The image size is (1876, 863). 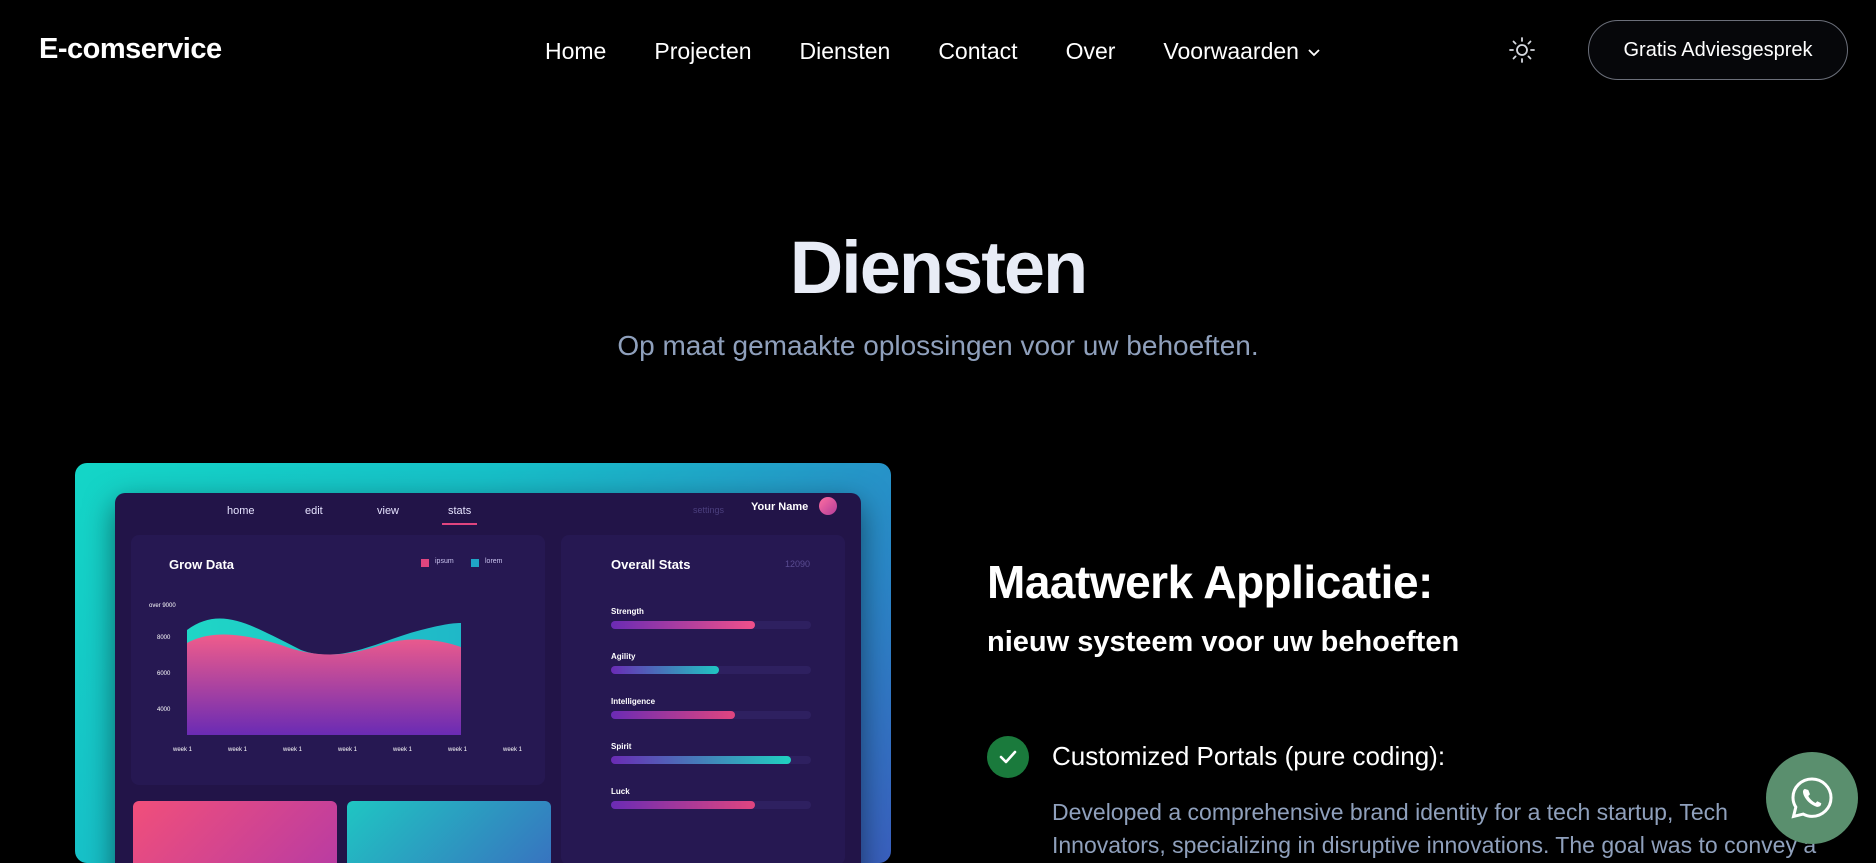 What do you see at coordinates (1249, 756) in the screenshot?
I see `feature-title: Customized Portals (pure coding):` at bounding box center [1249, 756].